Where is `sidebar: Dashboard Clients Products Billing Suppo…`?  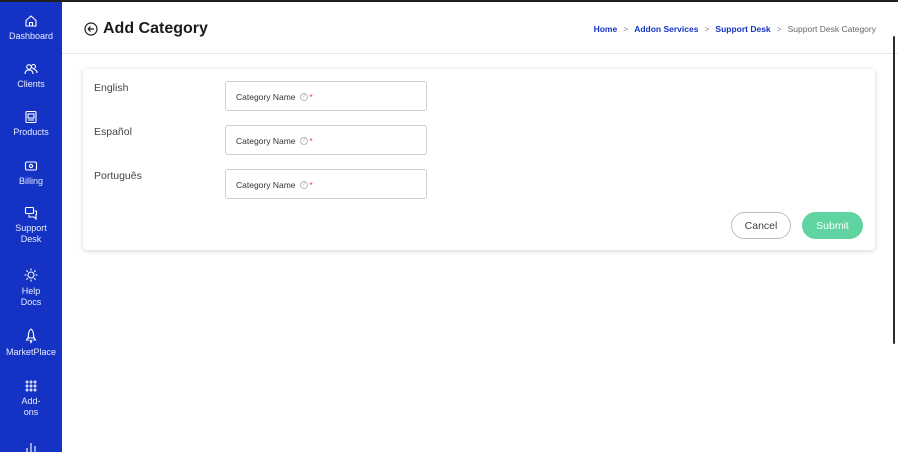 sidebar: Dashboard Clients Products Billing Suppo… is located at coordinates (31, 227).